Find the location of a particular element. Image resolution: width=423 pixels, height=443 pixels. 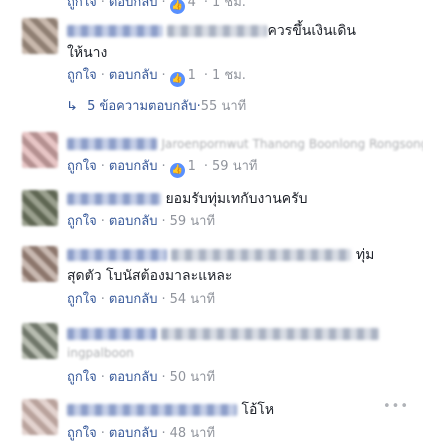

comment-text-line-2: ให้นาง is located at coordinates (87, 53).